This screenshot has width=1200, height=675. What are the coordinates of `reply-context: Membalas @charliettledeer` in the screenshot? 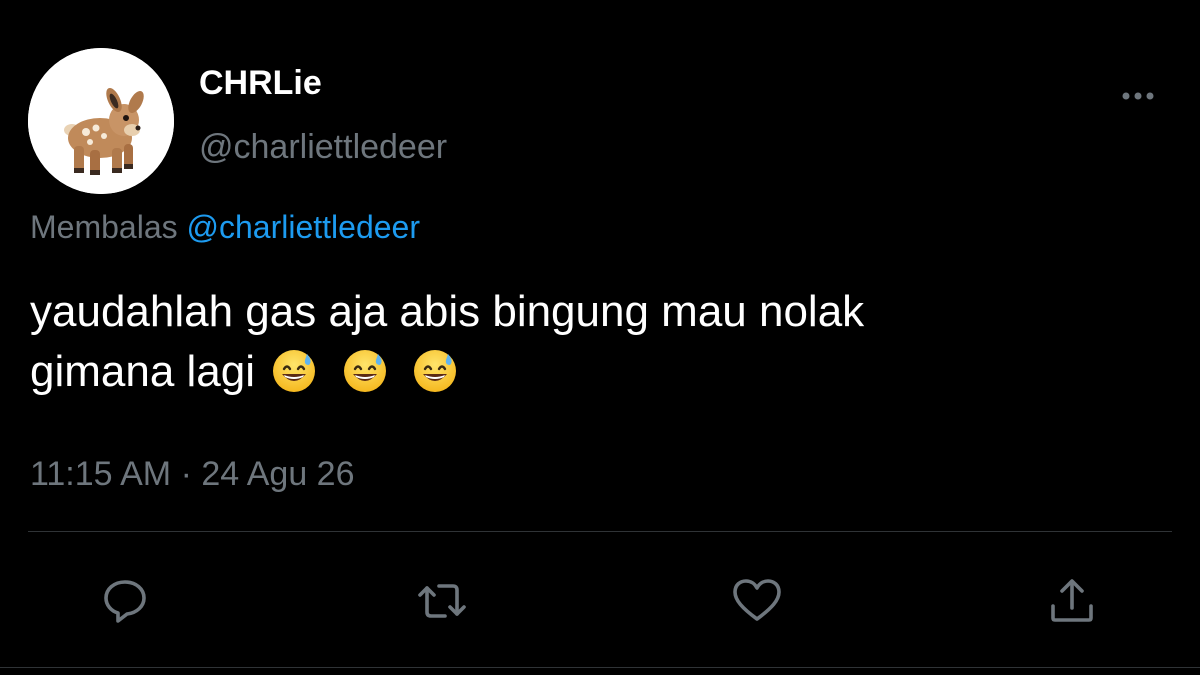 It's located at (225, 227).